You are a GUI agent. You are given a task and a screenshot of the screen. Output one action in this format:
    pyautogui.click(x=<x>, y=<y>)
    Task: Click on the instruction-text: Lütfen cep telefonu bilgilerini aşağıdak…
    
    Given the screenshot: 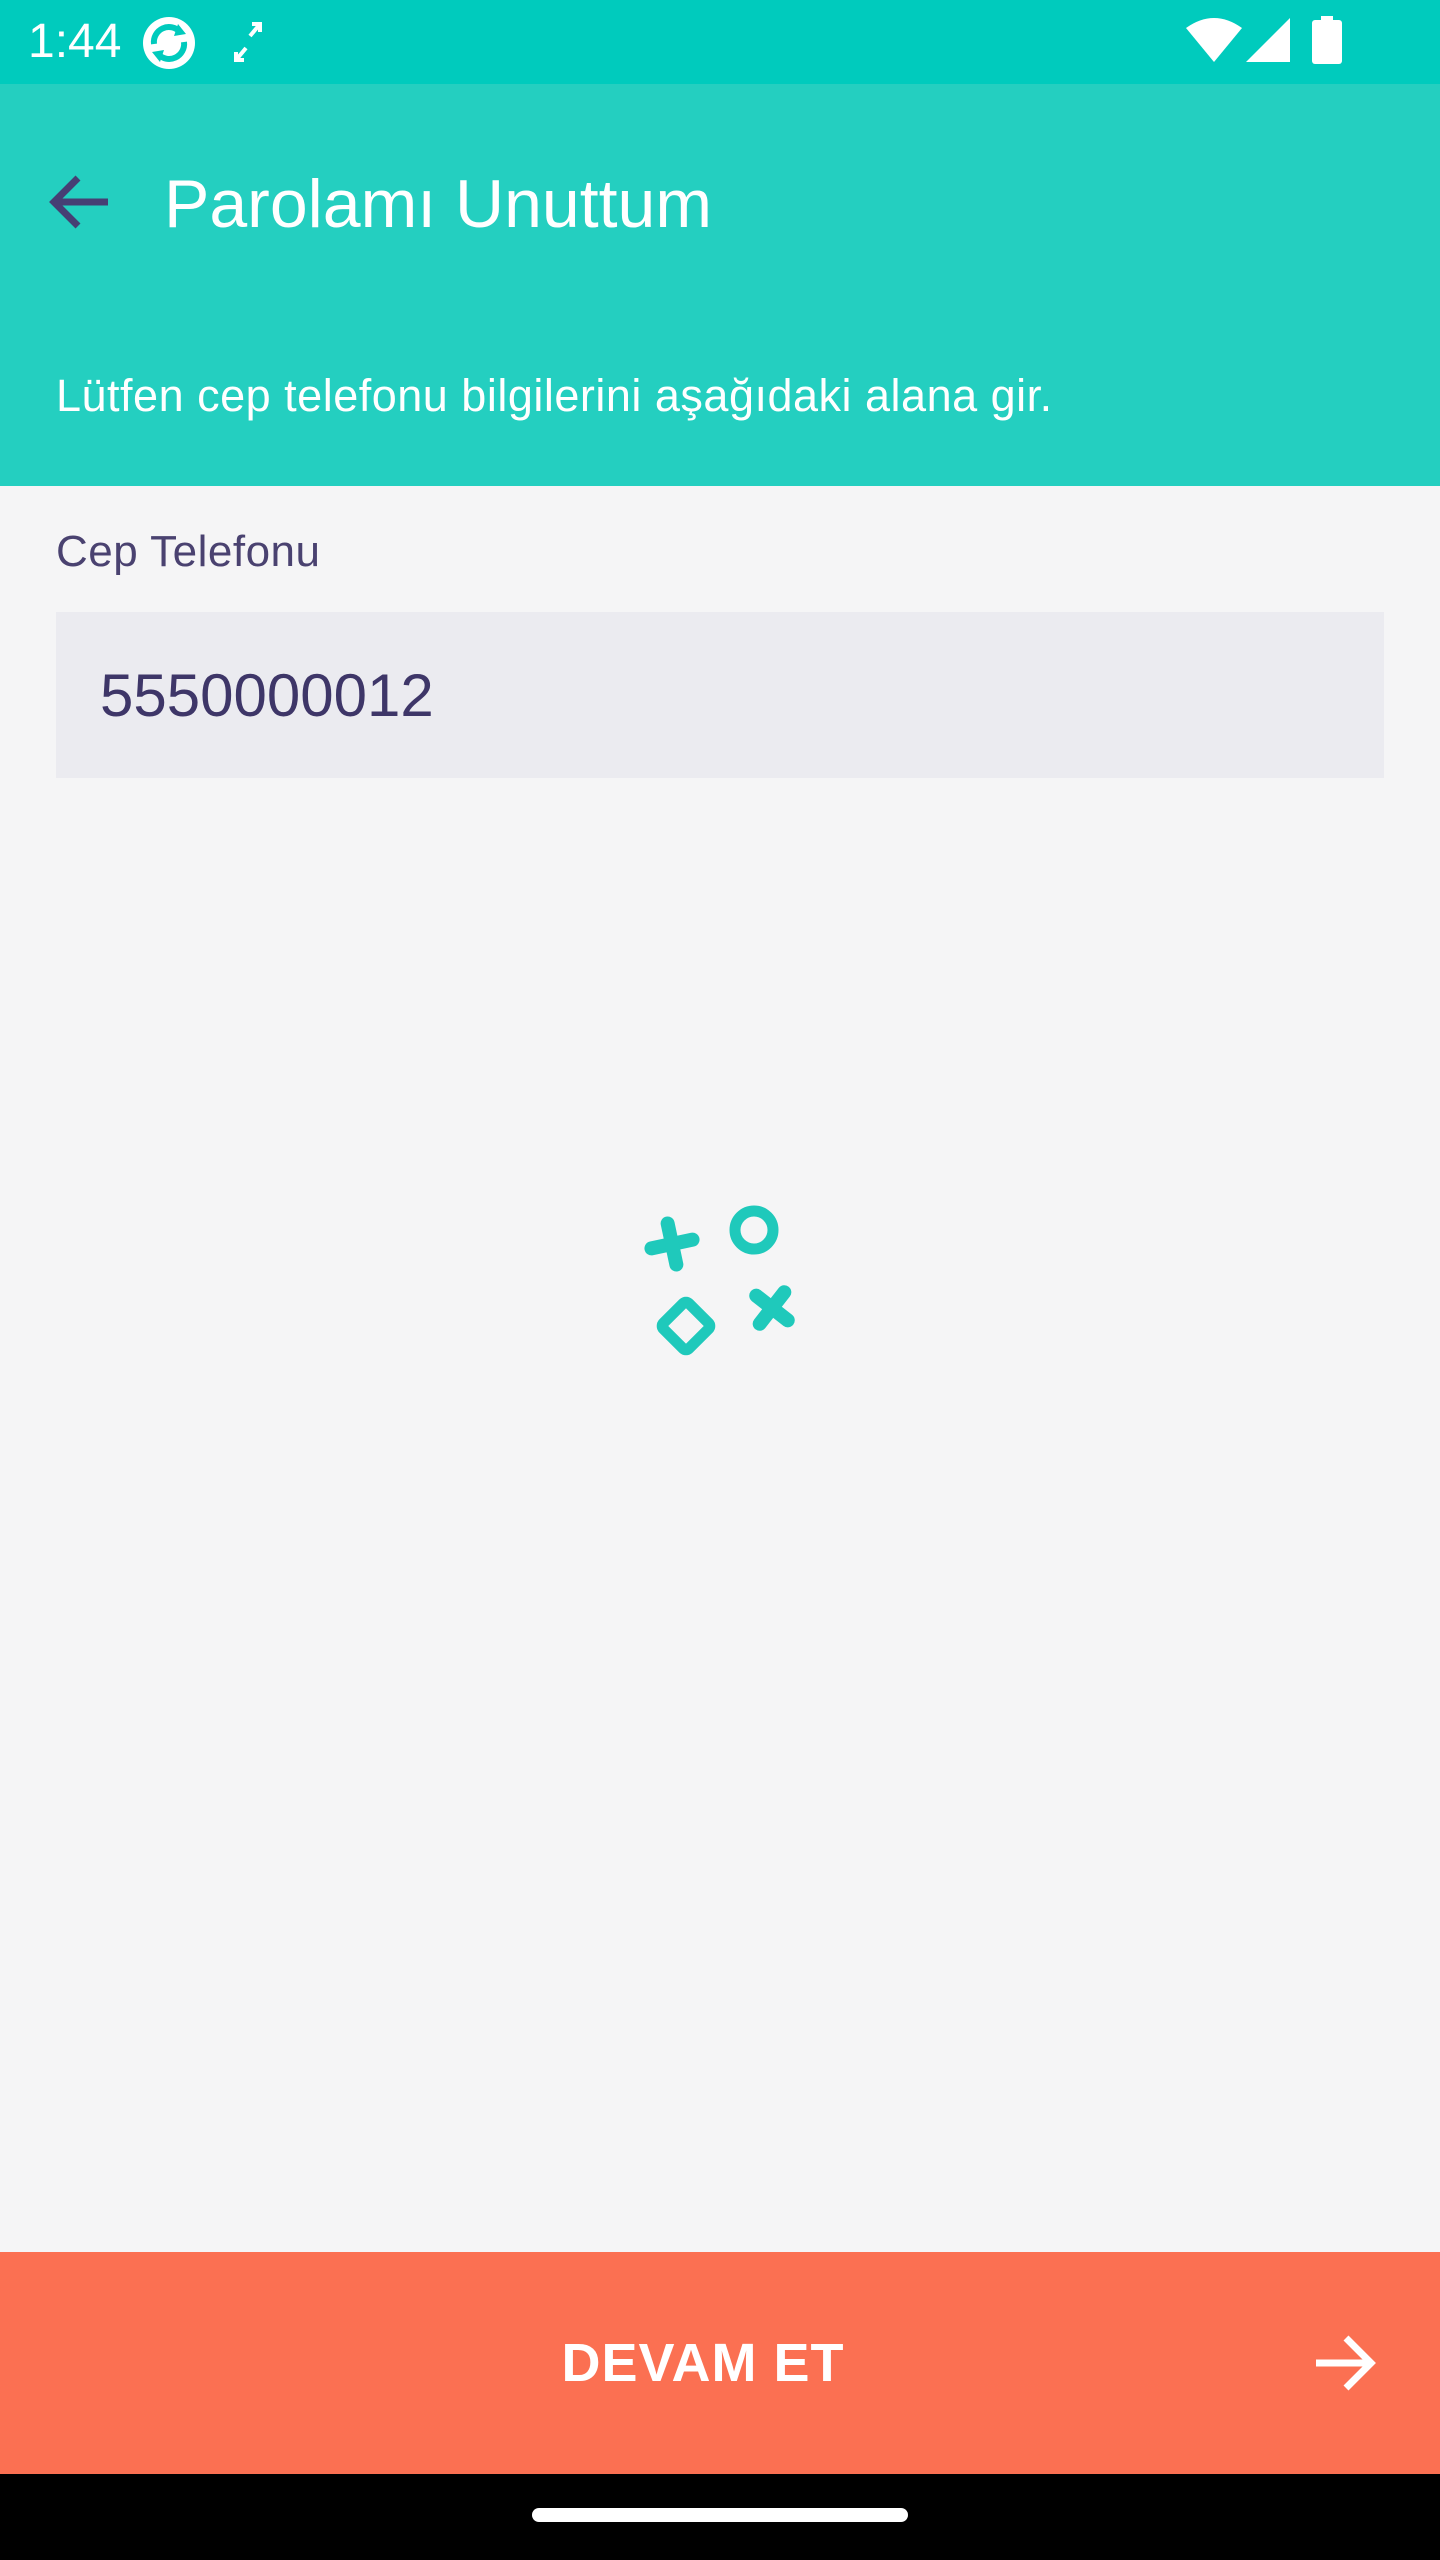 What is the action you would take?
    pyautogui.click(x=554, y=395)
    